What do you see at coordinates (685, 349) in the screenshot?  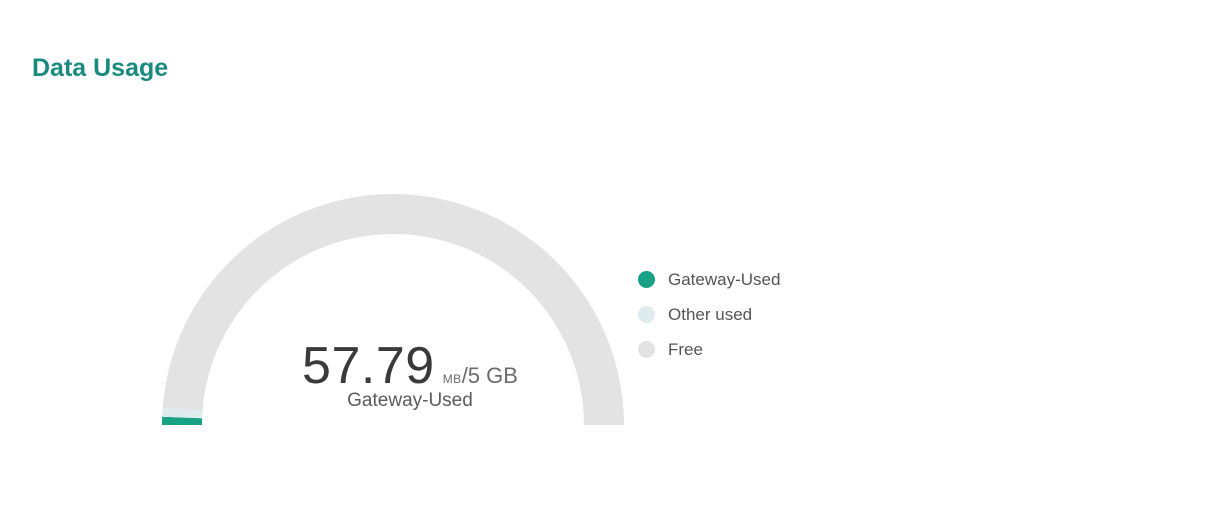 I see `legend-label: Free` at bounding box center [685, 349].